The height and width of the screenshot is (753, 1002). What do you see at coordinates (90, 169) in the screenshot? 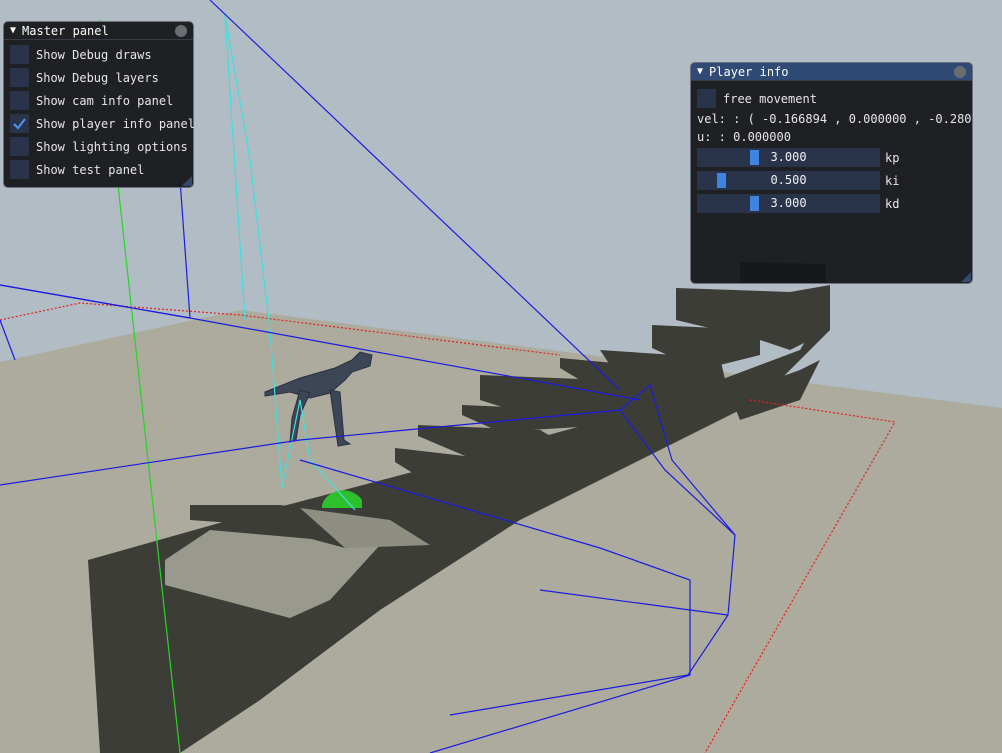
I see `checkbox-label: Show test panel` at bounding box center [90, 169].